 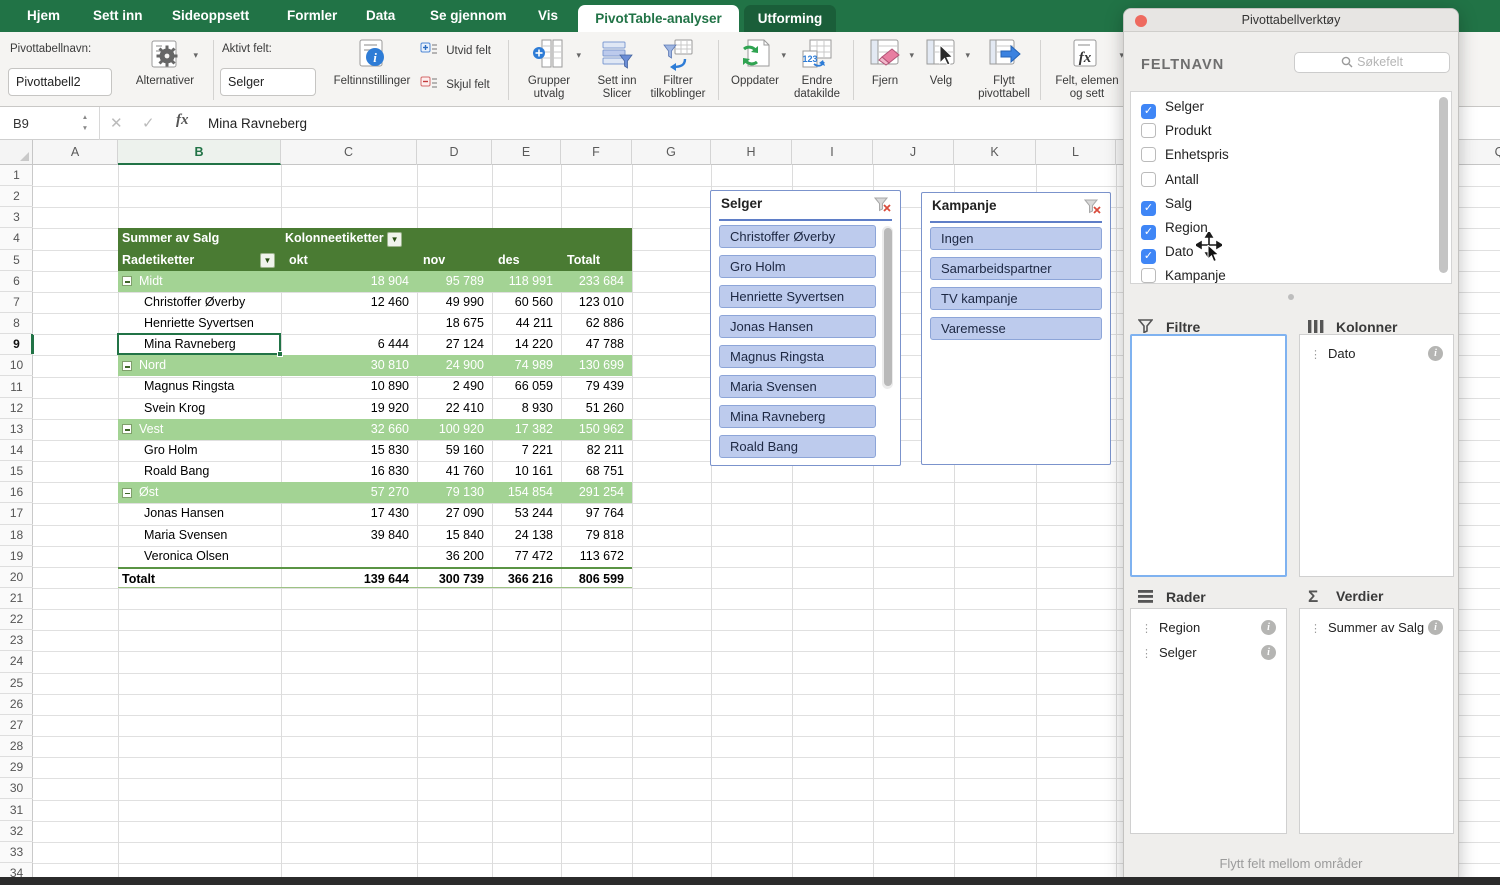 I want to click on pivot-value-cell: 8 930, so click(x=526, y=408).